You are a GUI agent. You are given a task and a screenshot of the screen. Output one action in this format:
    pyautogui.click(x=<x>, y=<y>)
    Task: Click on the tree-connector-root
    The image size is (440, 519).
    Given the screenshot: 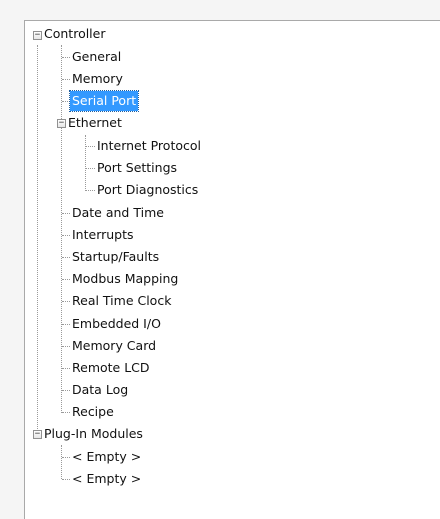 What is the action you would take?
    pyautogui.click(x=37, y=241)
    